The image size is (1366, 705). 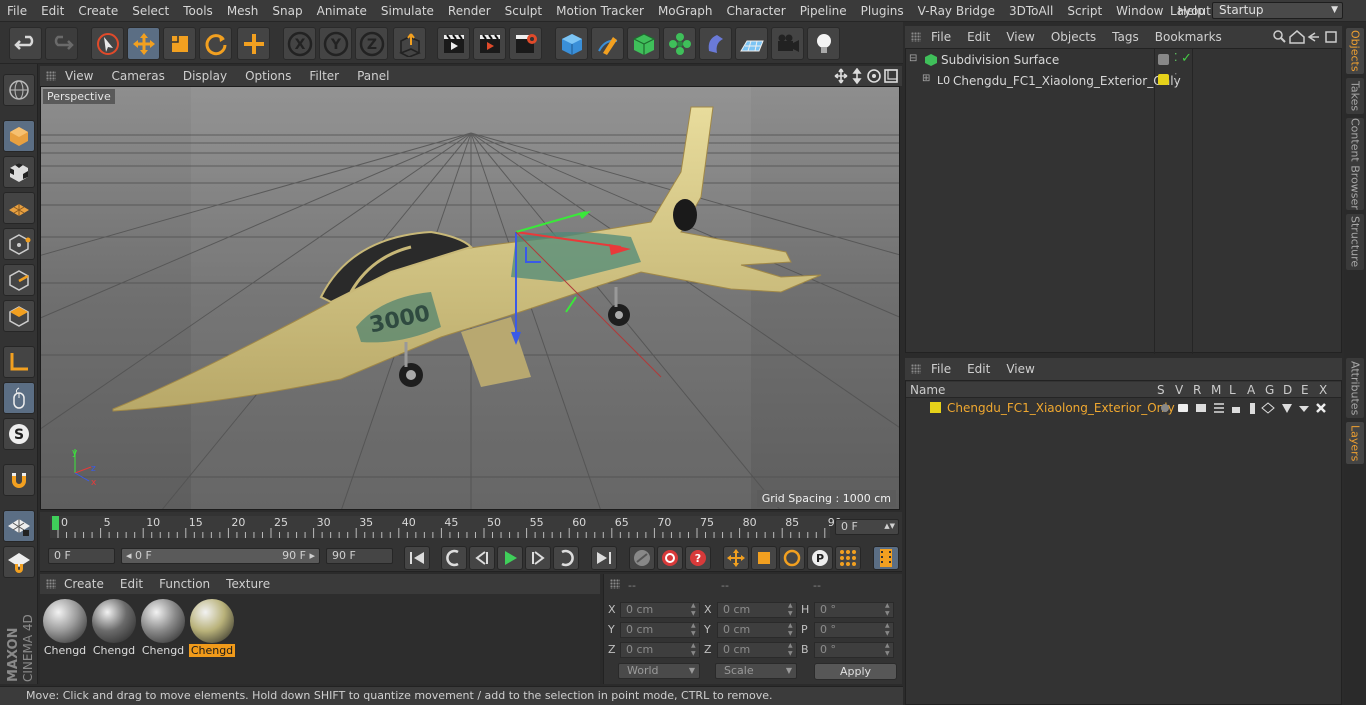 I want to click on coordinate-system-button, so click(x=409, y=43).